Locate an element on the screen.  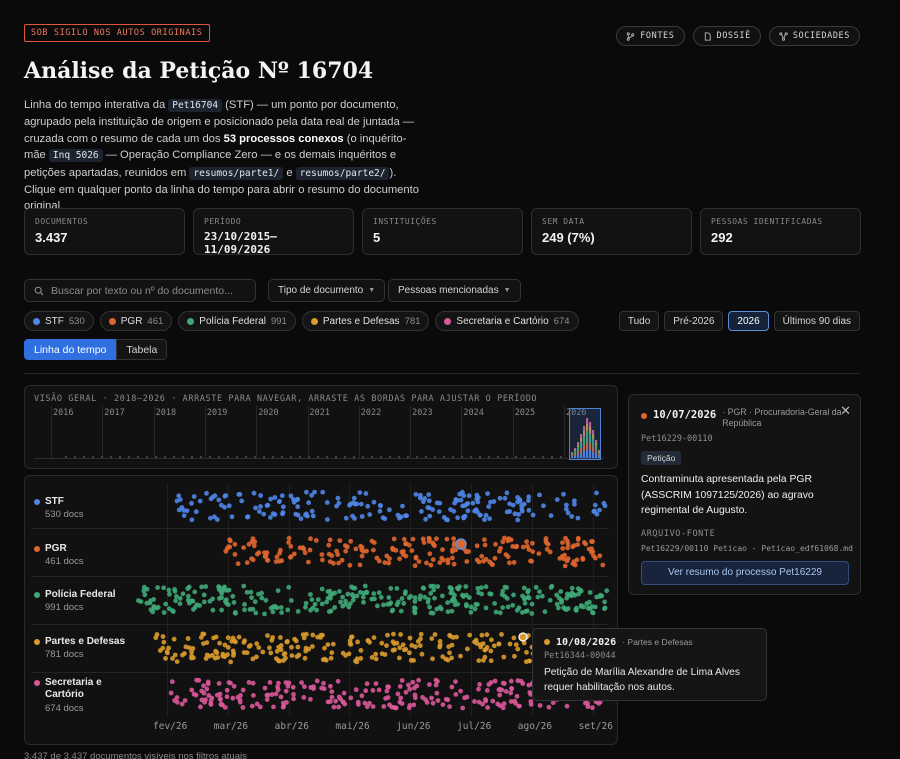
type-dropdown: Tipo de documento ▼ is located at coordinates (327, 290).